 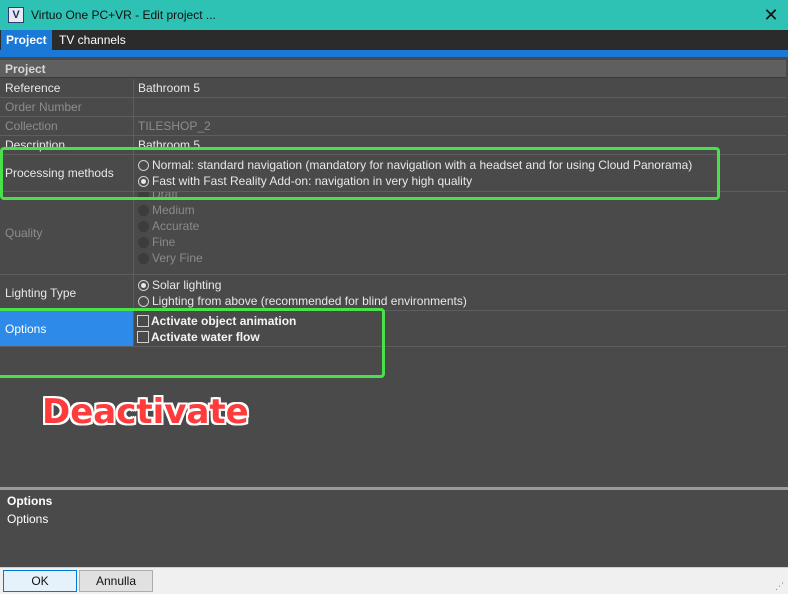 I want to click on button-bar: OK Annulla ⋰, so click(x=394, y=580).